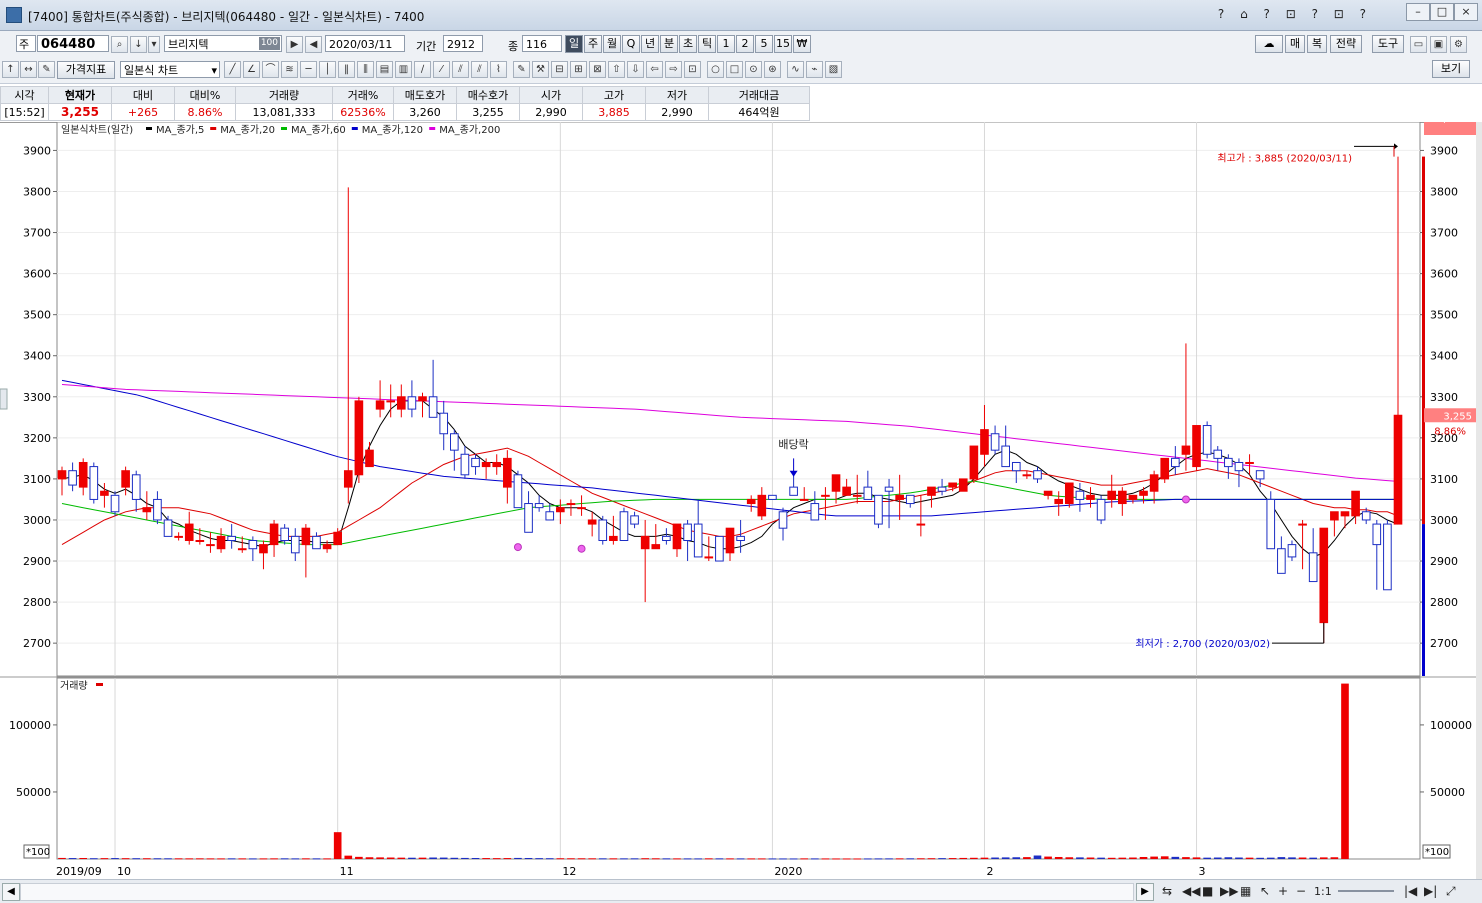 The height and width of the screenshot is (903, 1482). I want to click on tools-button: 도구, so click(1388, 44).